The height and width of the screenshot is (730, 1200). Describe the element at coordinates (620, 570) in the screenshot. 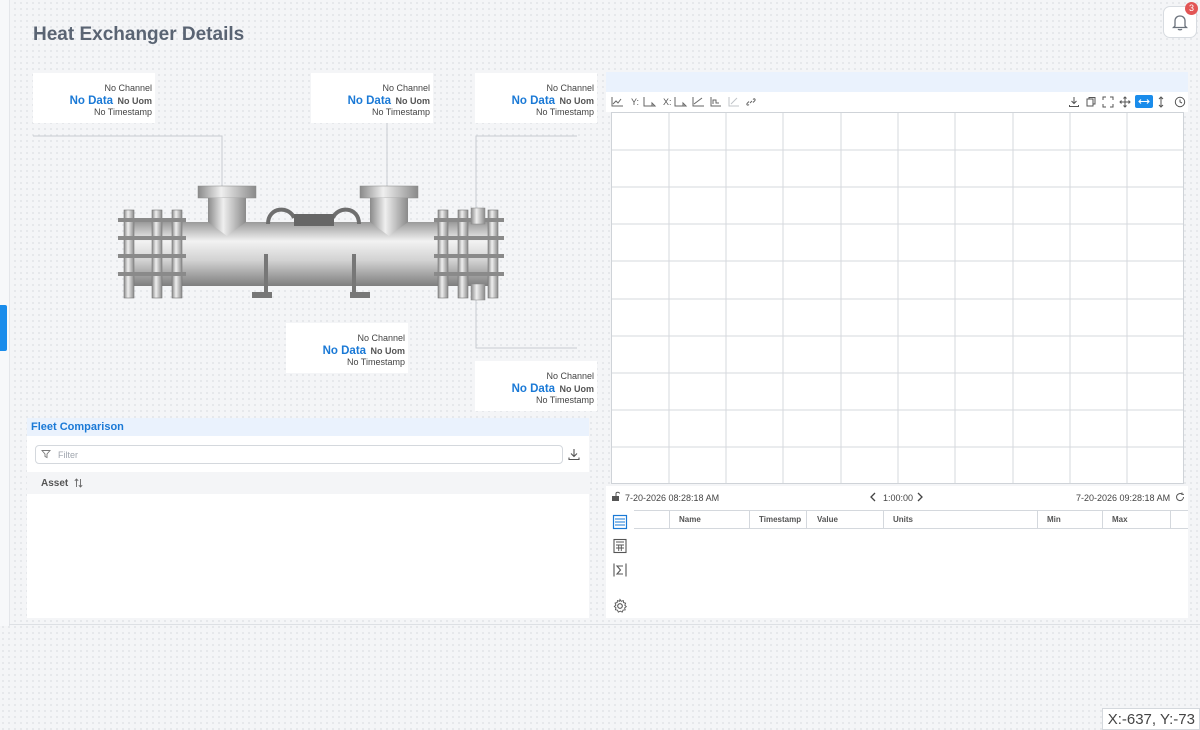

I see `sum-icon` at that location.